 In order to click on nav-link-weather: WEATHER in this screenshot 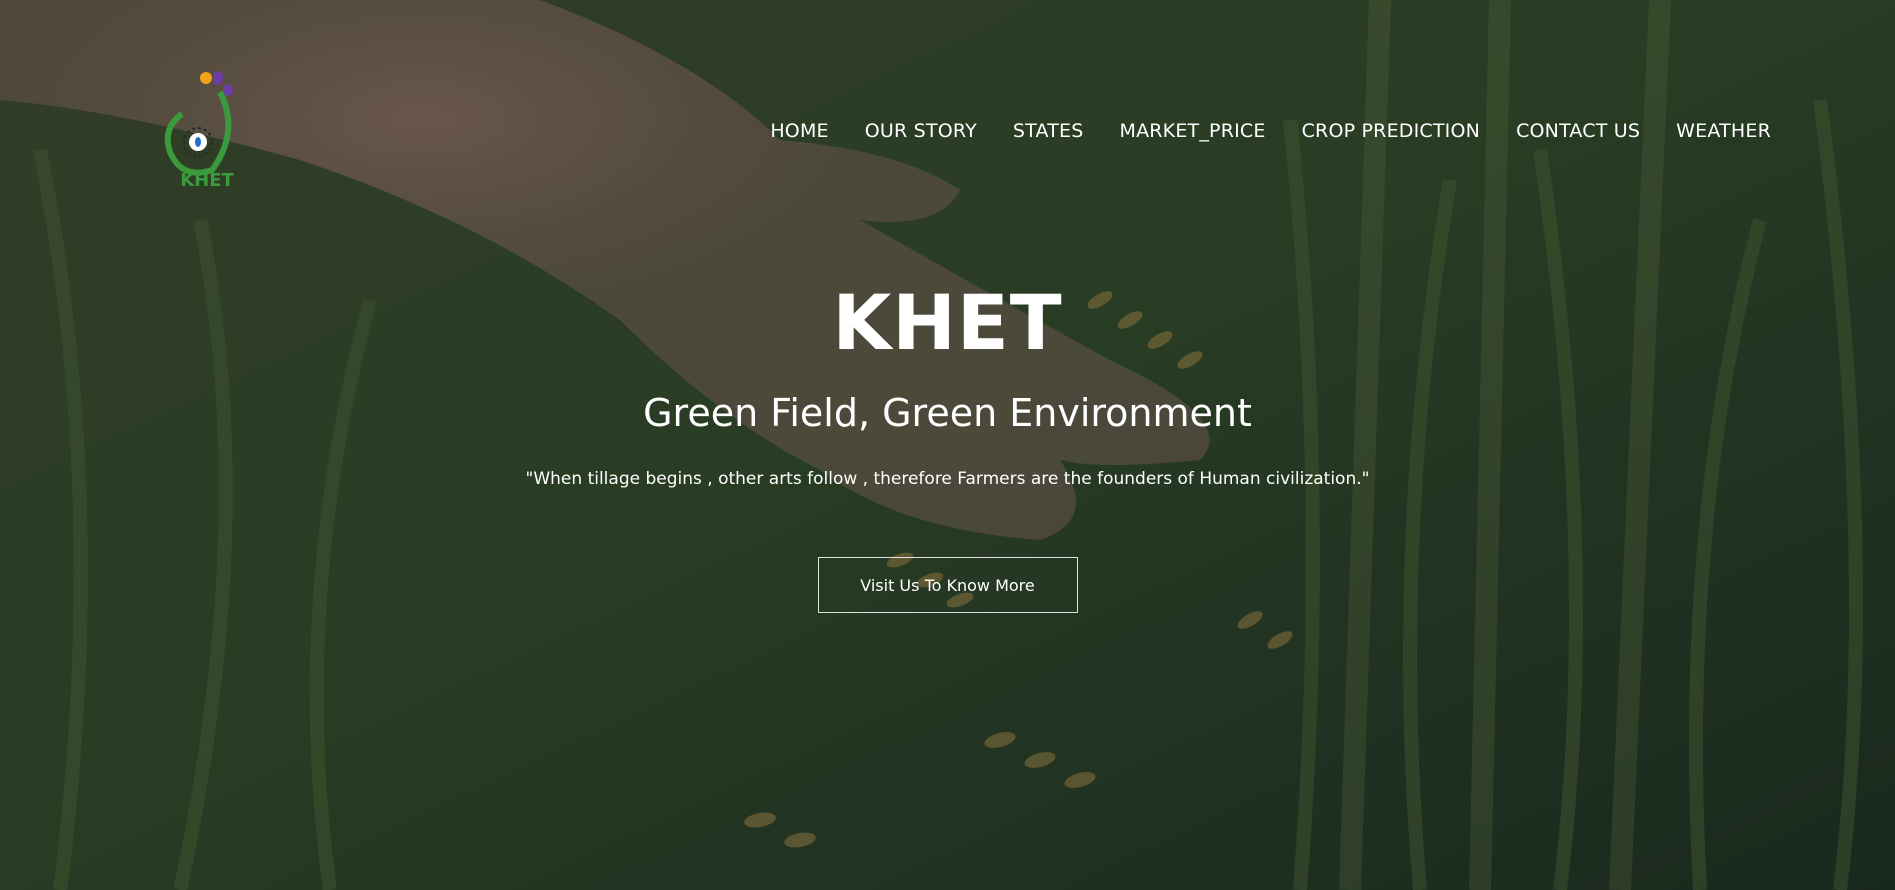, I will do `click(1723, 131)`.